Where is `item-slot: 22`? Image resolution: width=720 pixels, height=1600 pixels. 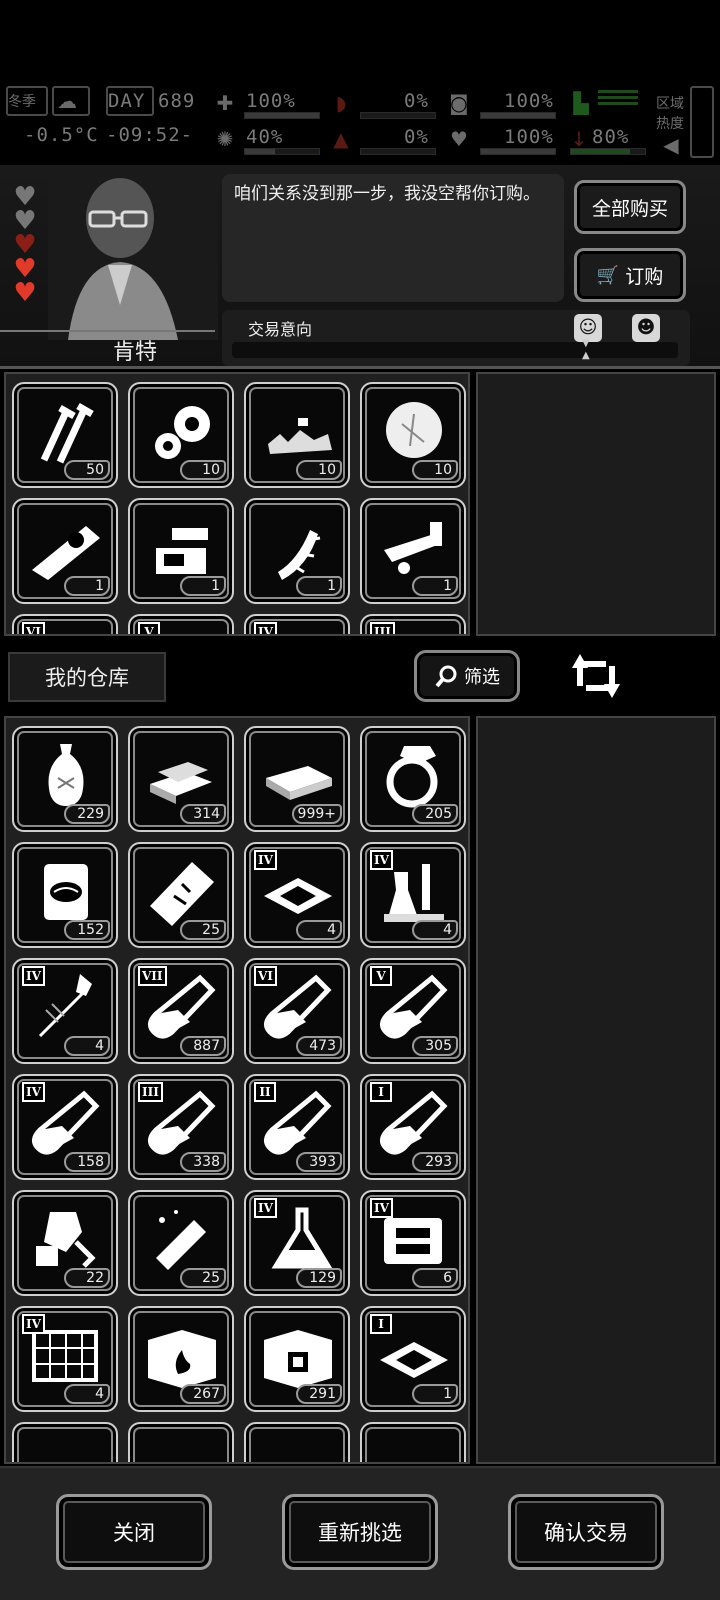
item-slot: 22 is located at coordinates (65, 1243).